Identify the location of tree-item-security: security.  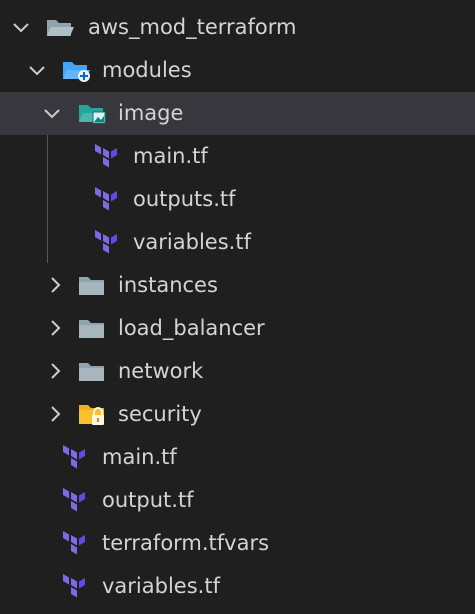
(237, 414).